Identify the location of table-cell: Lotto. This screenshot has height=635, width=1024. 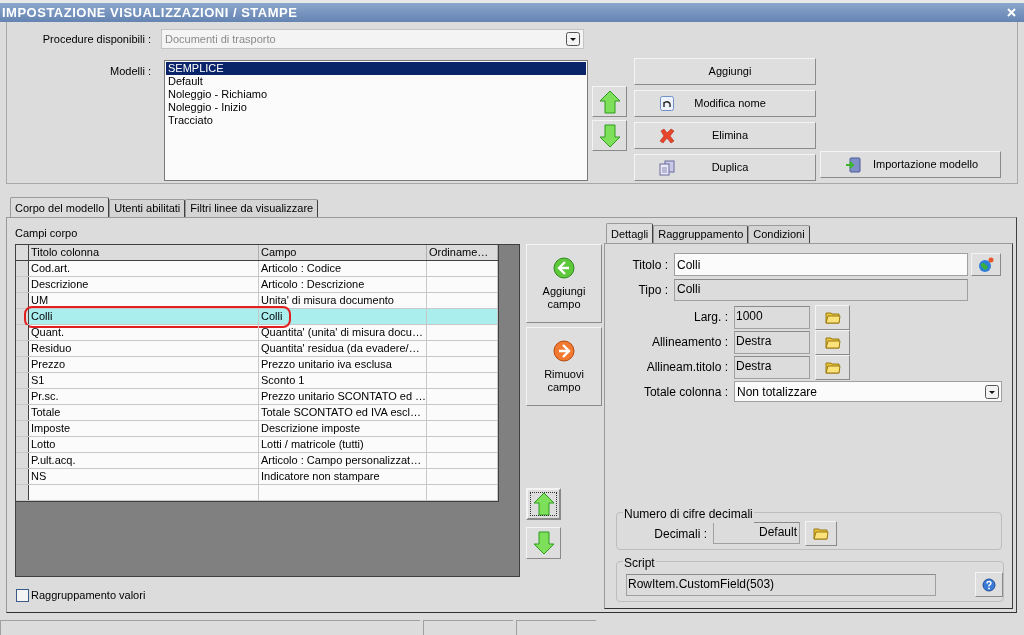
(43, 444).